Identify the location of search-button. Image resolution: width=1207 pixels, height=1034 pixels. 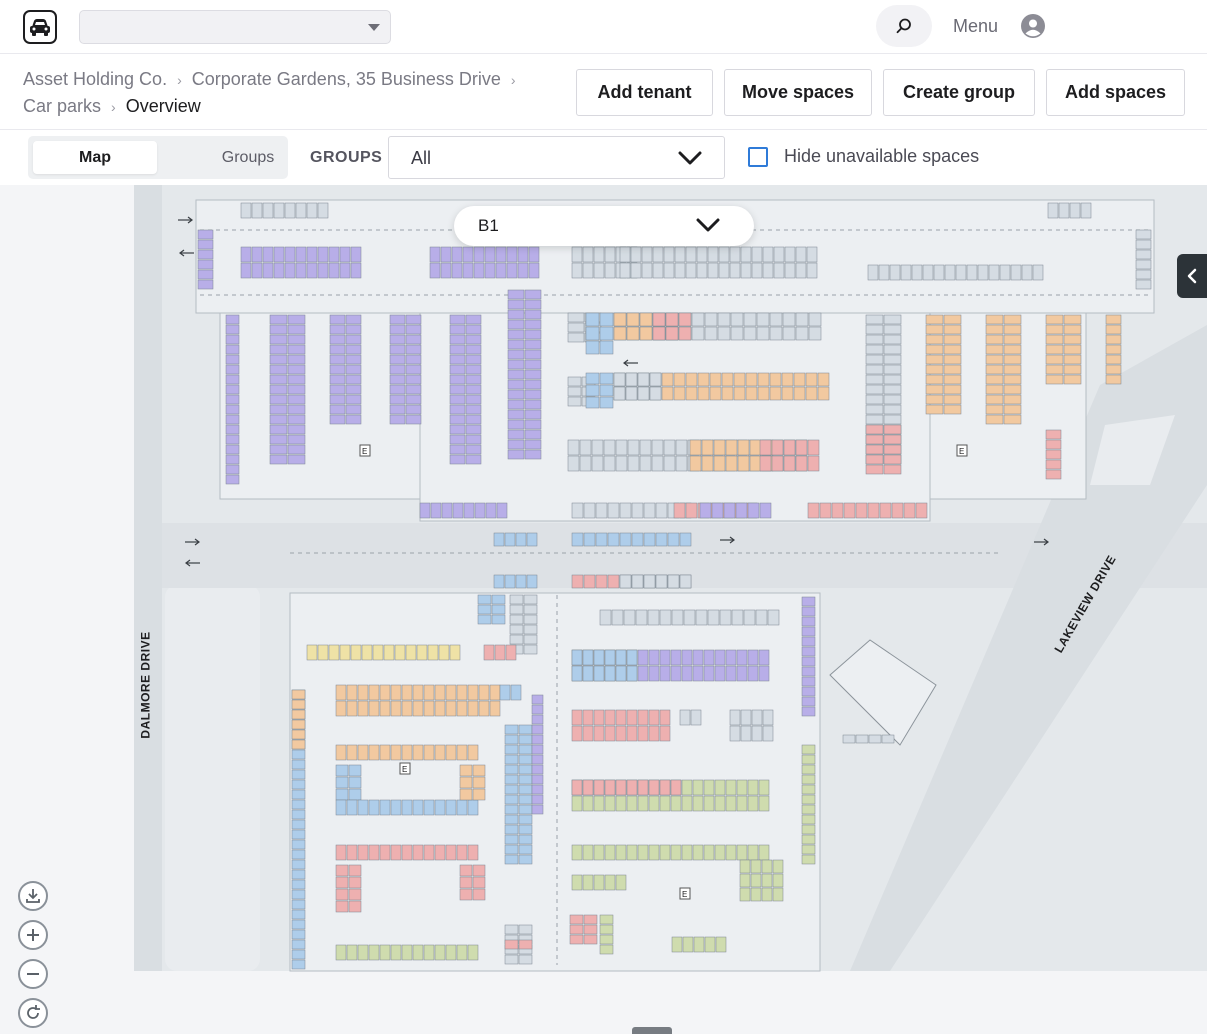
(904, 26).